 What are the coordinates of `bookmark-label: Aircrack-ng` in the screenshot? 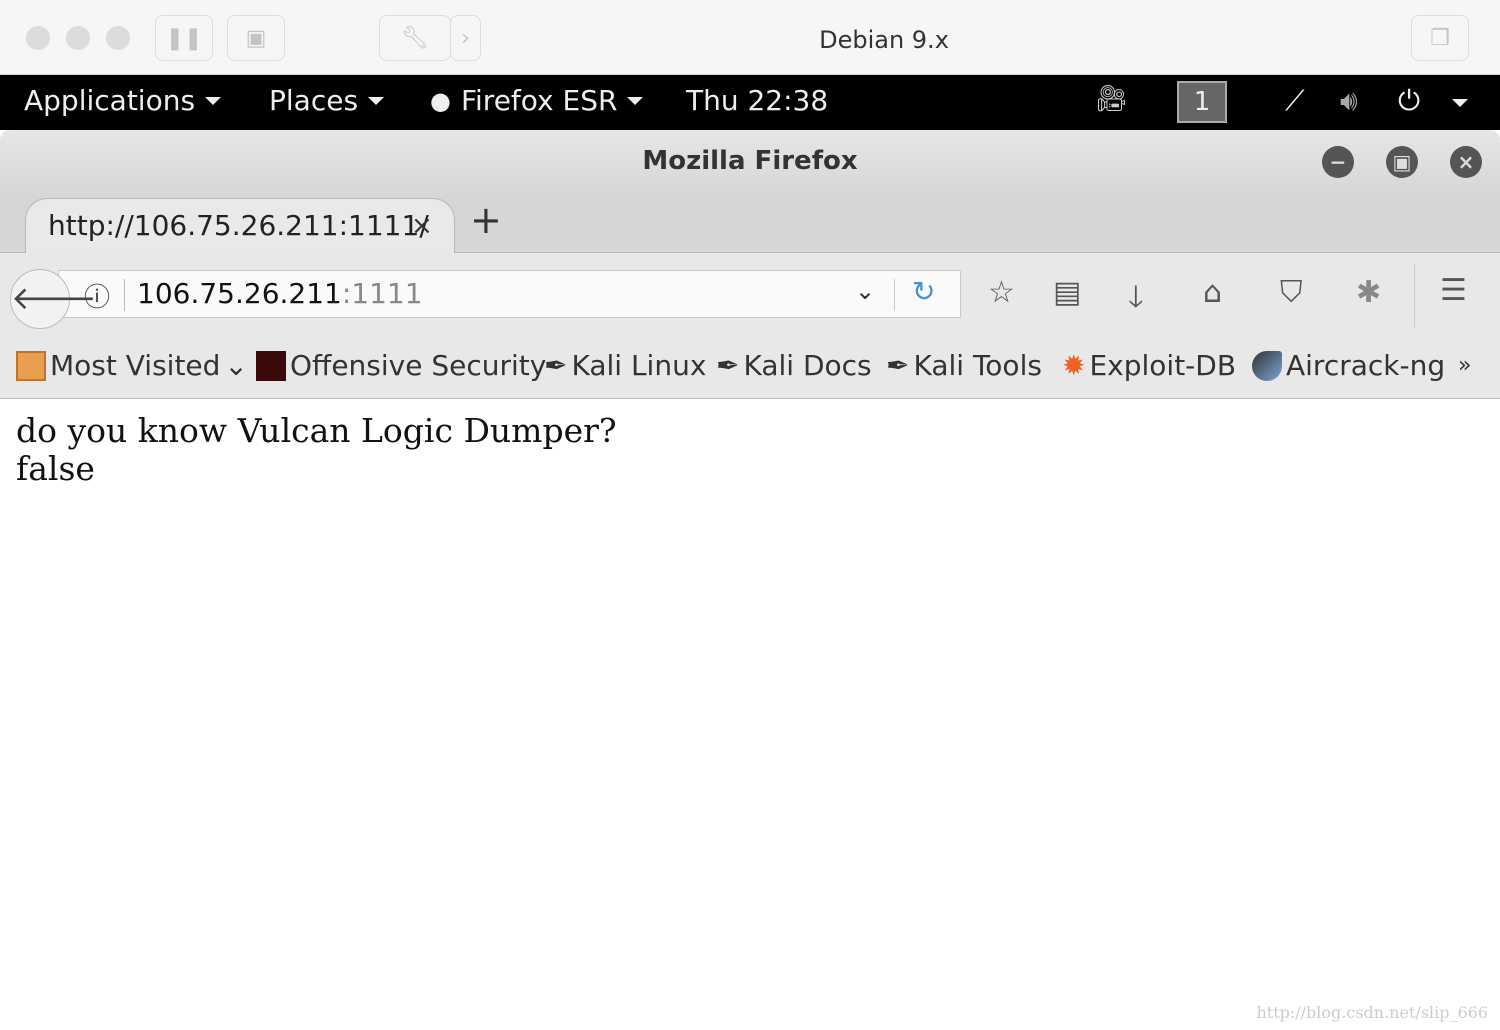 It's located at (1366, 365).